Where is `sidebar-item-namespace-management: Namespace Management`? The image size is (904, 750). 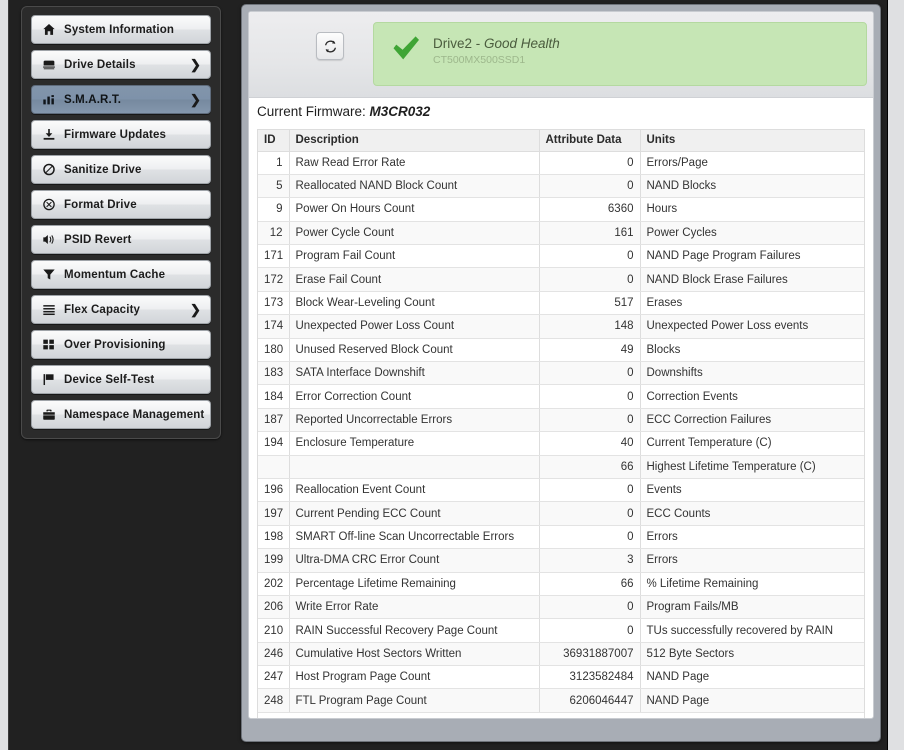
sidebar-item-namespace-management: Namespace Management is located at coordinates (121, 414).